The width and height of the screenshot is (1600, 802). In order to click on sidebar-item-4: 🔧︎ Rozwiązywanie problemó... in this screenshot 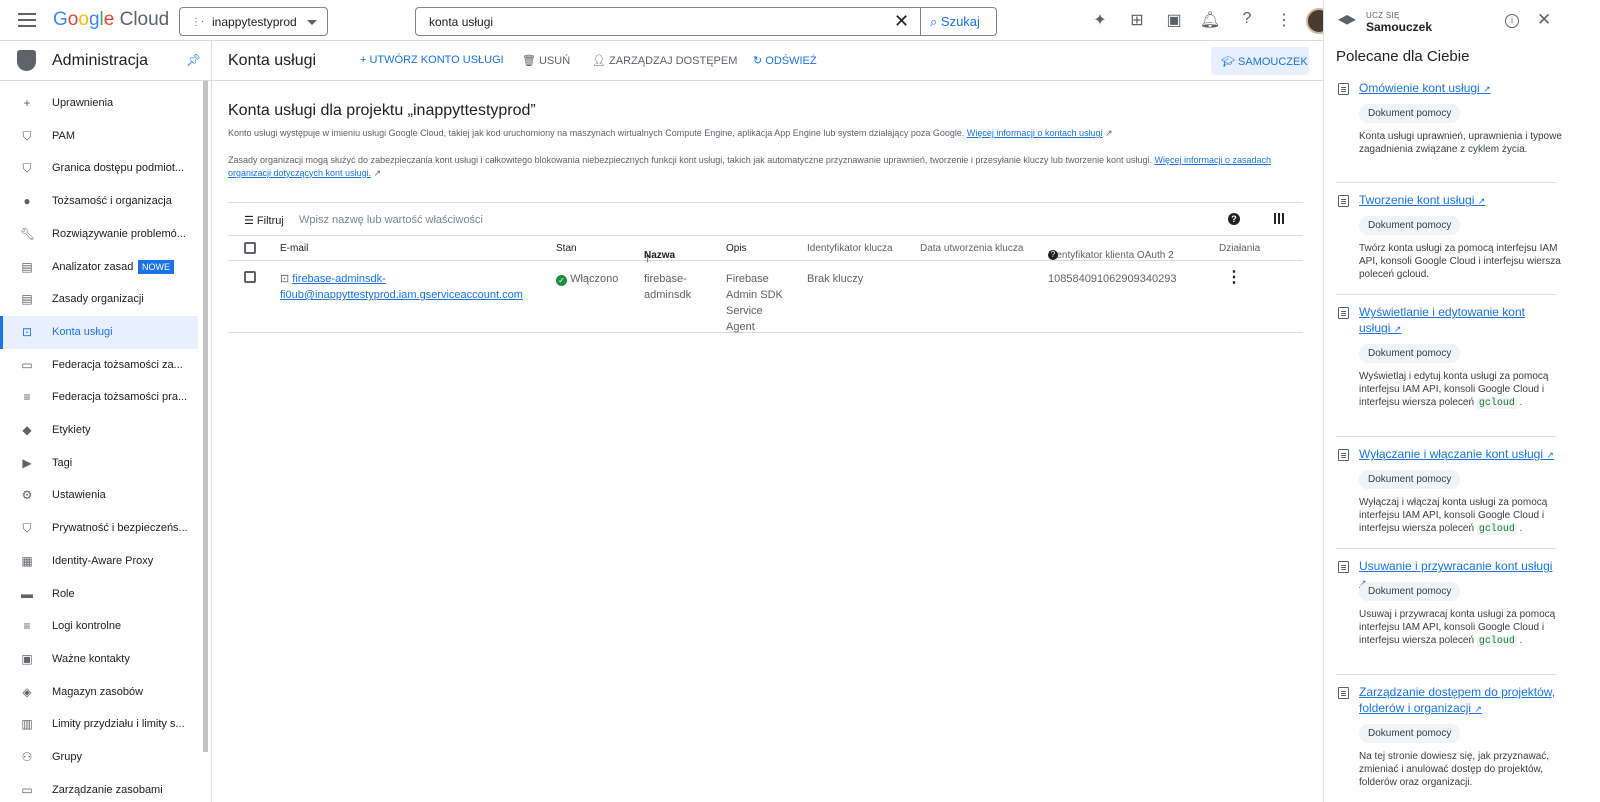, I will do `click(99, 234)`.